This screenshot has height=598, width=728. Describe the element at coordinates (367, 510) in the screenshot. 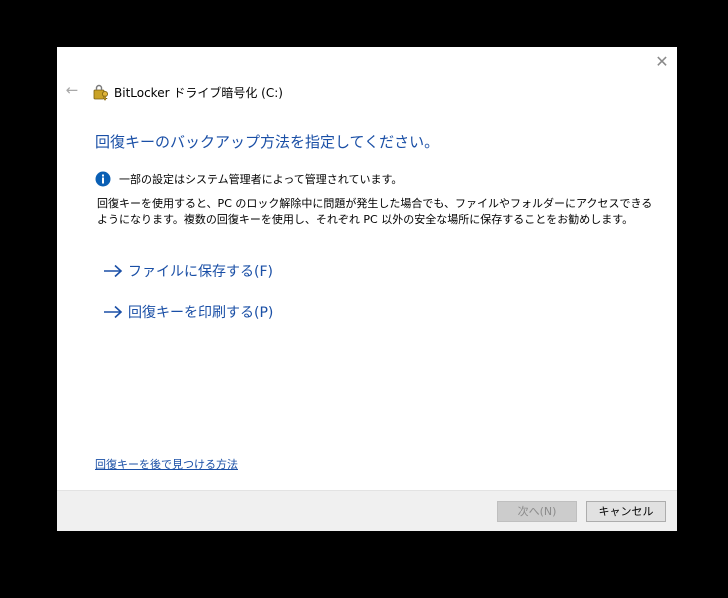

I see `dialog-footer: 次へ(N) キャンセル` at that location.